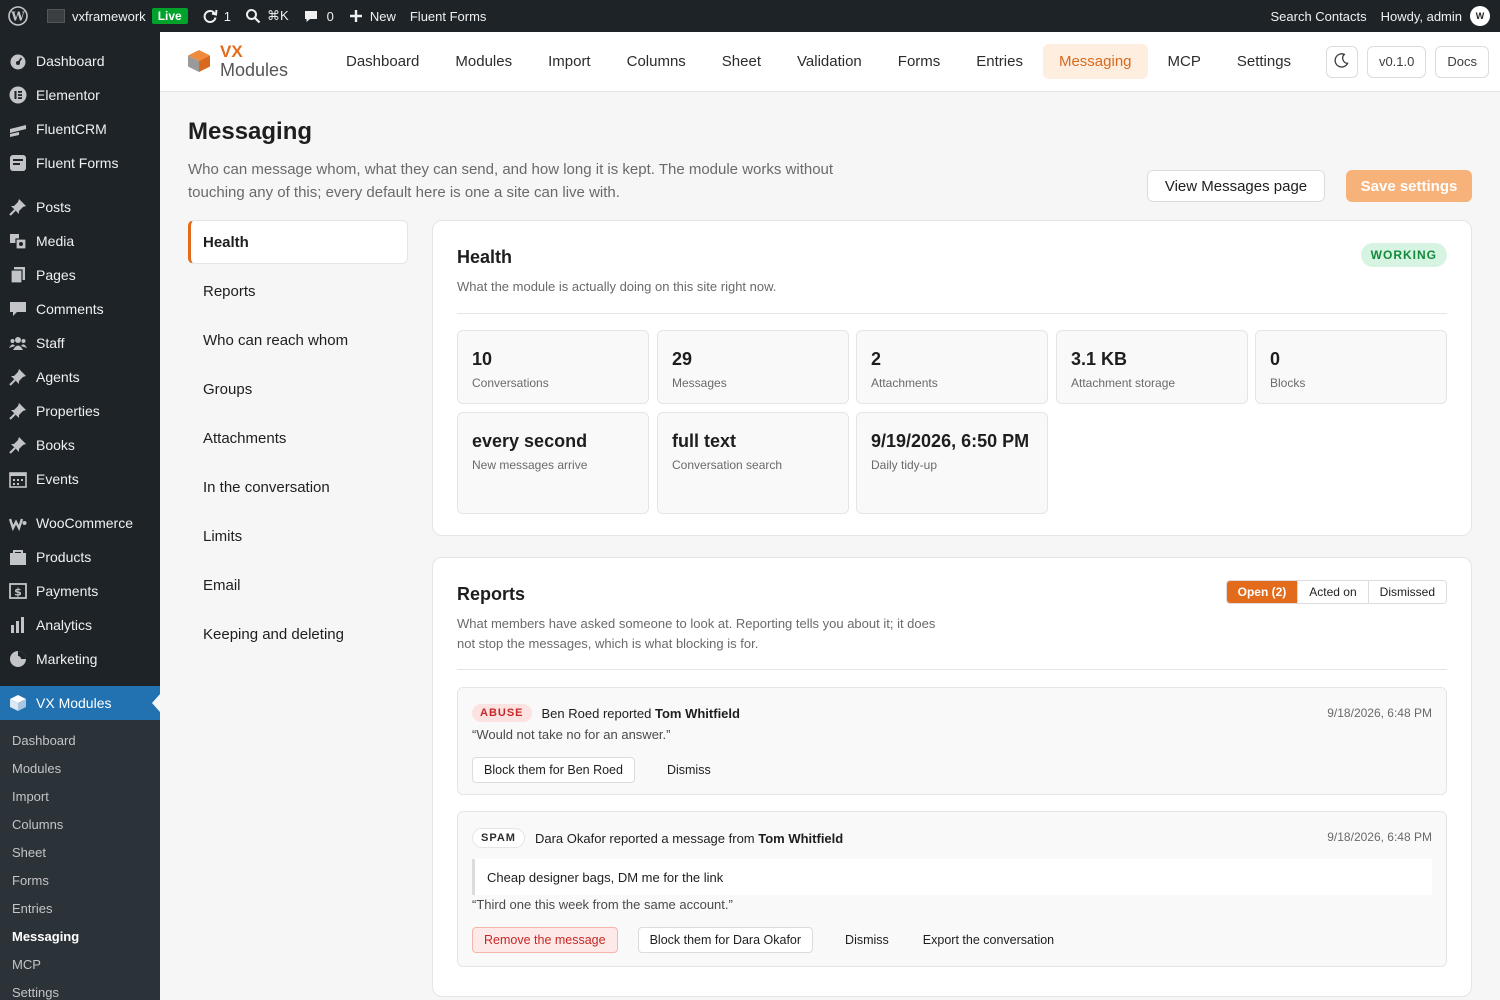  Describe the element at coordinates (298, 536) in the screenshot. I see `subnav-limits: Limits` at that location.